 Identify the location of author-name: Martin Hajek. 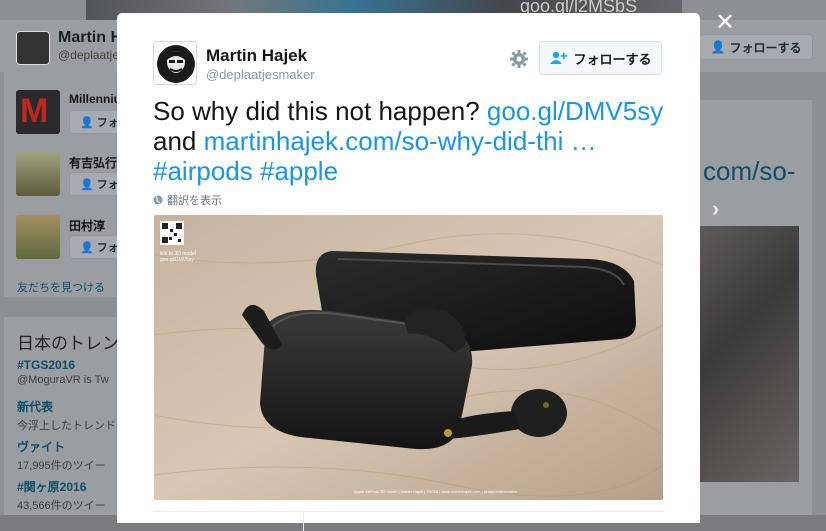
(256, 56).